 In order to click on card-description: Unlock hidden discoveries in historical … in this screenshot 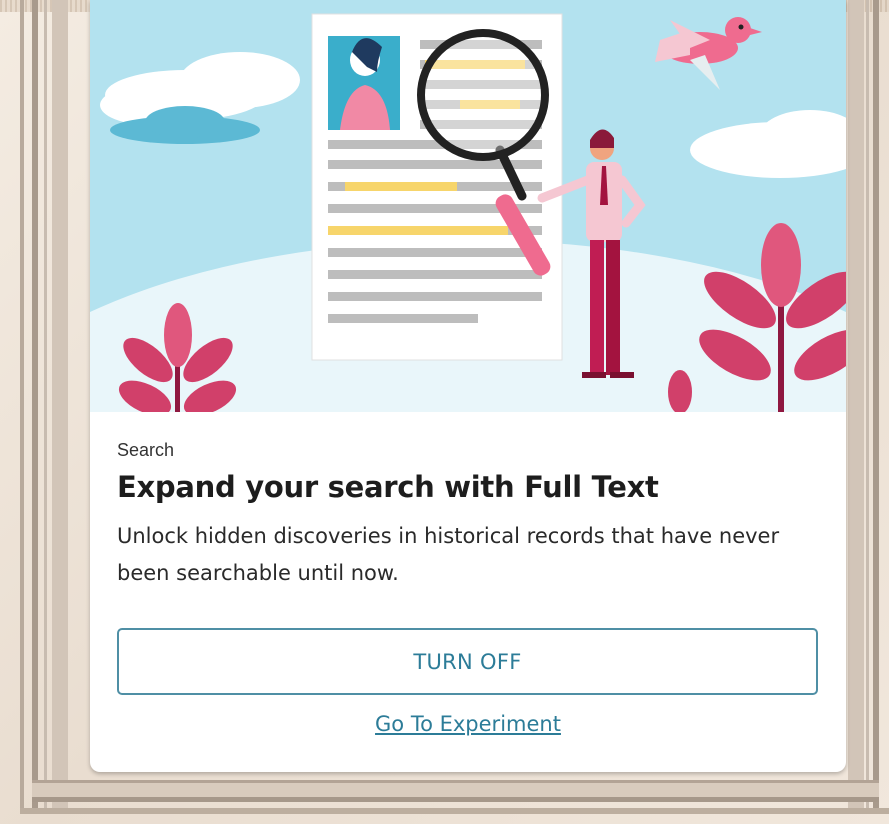, I will do `click(448, 554)`.